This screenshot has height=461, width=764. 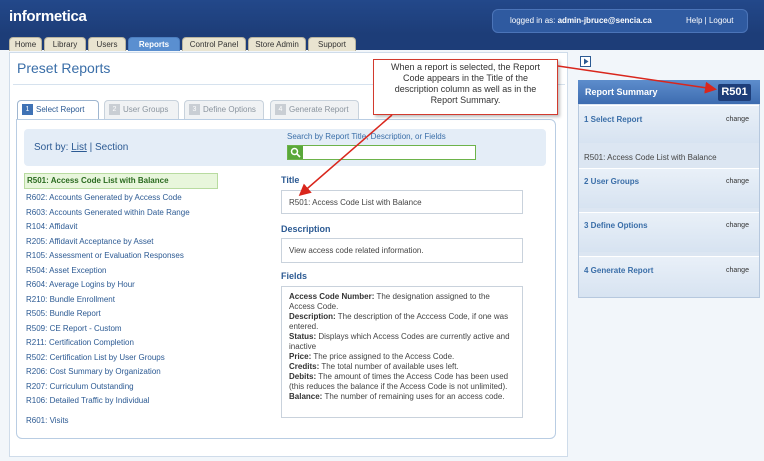 I want to click on title-value: R501: Access Code List with Balance, so click(x=402, y=202).